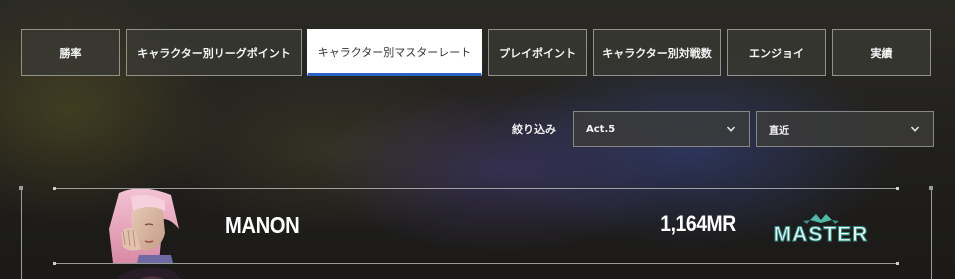 The height and width of the screenshot is (279, 955). Describe the element at coordinates (534, 129) in the screenshot. I see `filter-label: 絞り込み` at that location.